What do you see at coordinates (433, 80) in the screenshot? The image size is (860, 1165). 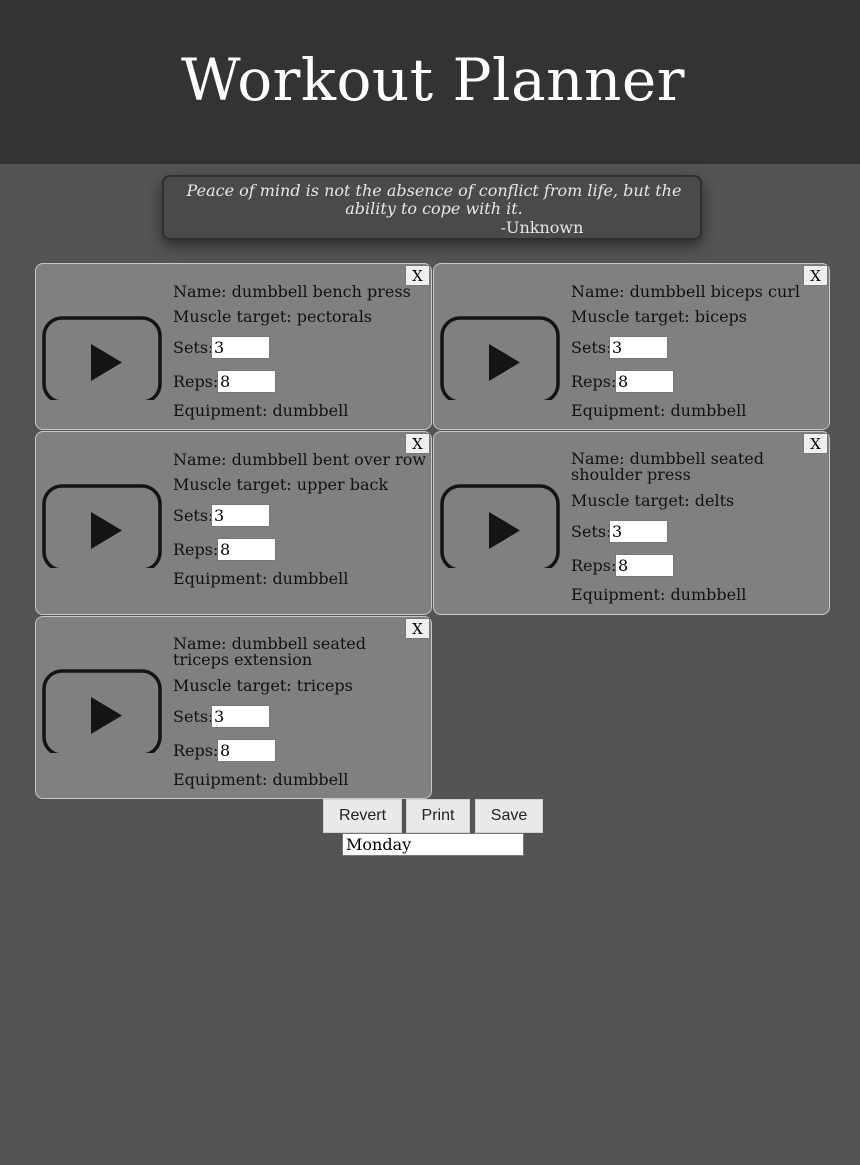 I see `page-title: Workout Planner` at bounding box center [433, 80].